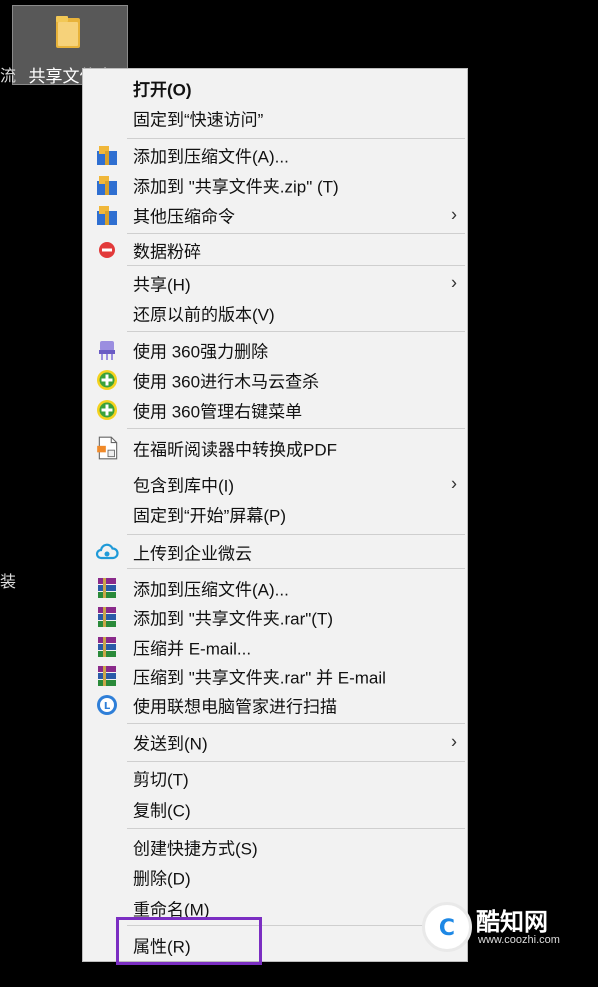 This screenshot has height=987, width=598. I want to click on desktop-edge-text: 流, so click(8, 76).